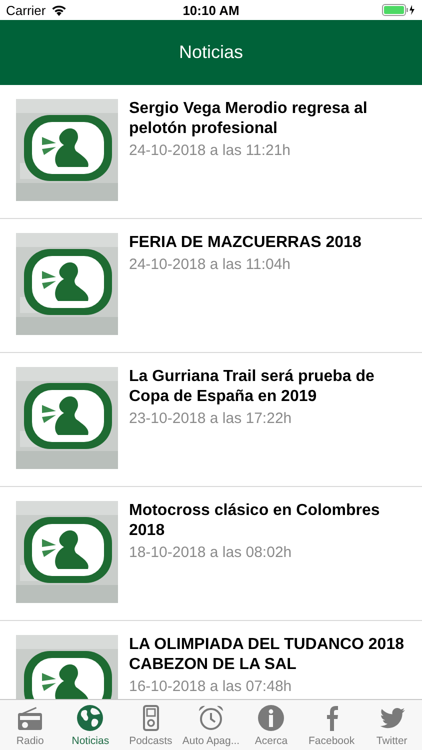  Describe the element at coordinates (58, 10) in the screenshot. I see `wifi-icon` at that location.